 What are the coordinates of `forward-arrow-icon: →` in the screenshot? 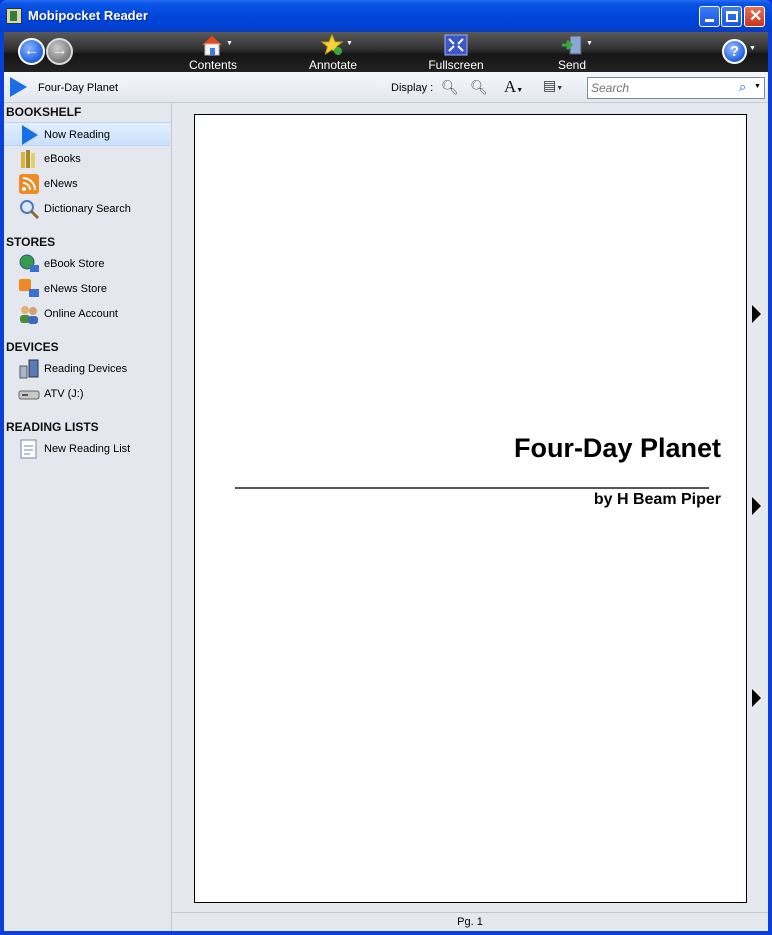 It's located at (59, 50).